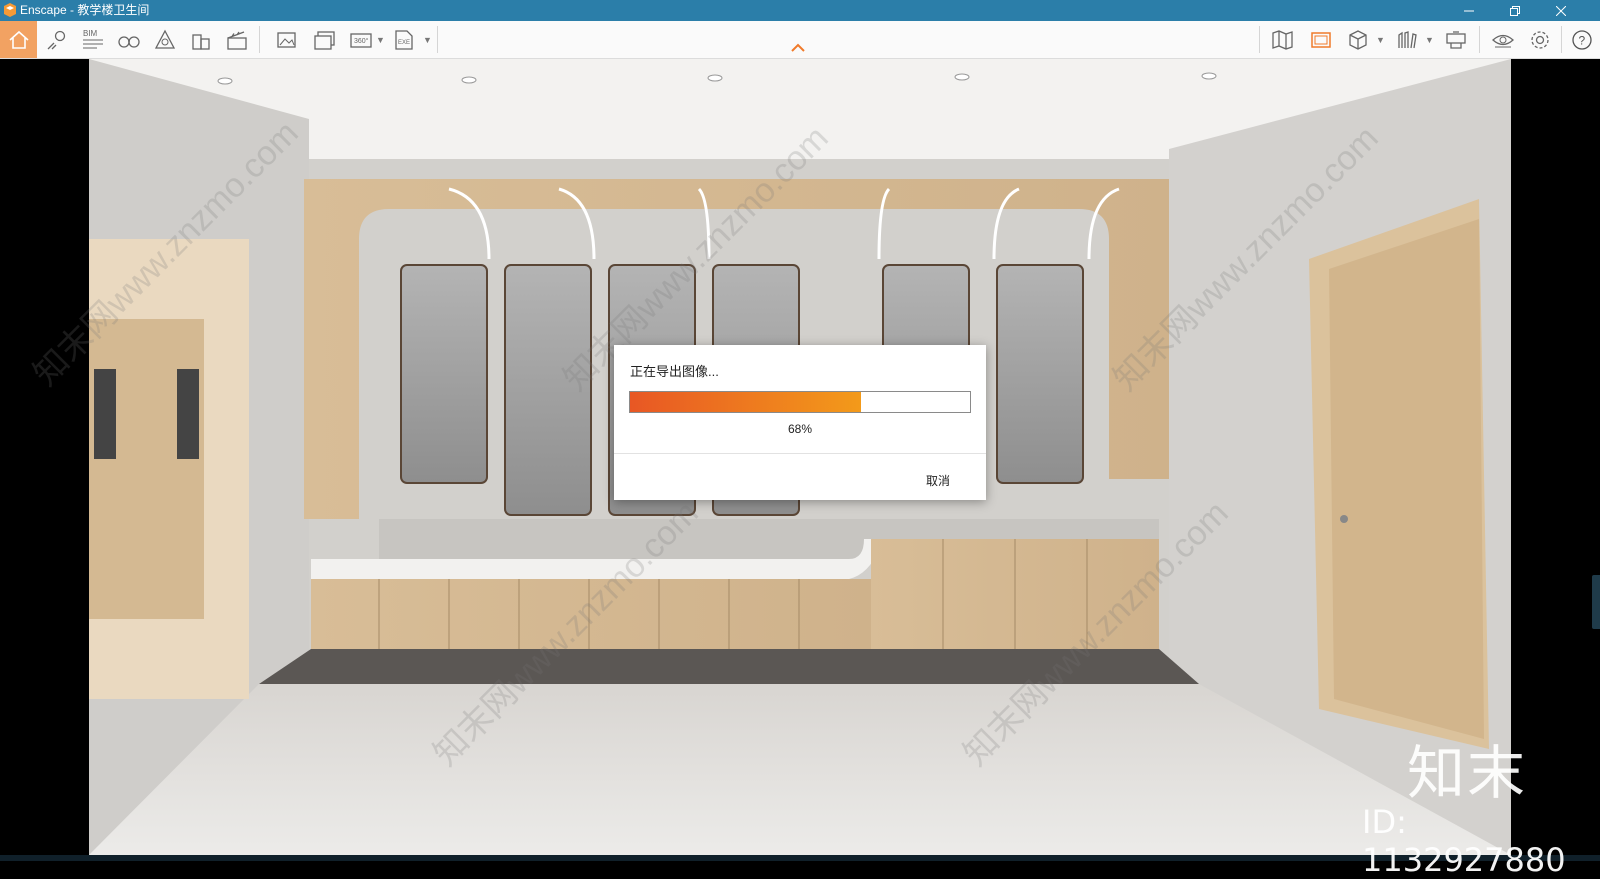 The height and width of the screenshot is (879, 1600). What do you see at coordinates (800, 858) in the screenshot?
I see `bottom-strip` at bounding box center [800, 858].